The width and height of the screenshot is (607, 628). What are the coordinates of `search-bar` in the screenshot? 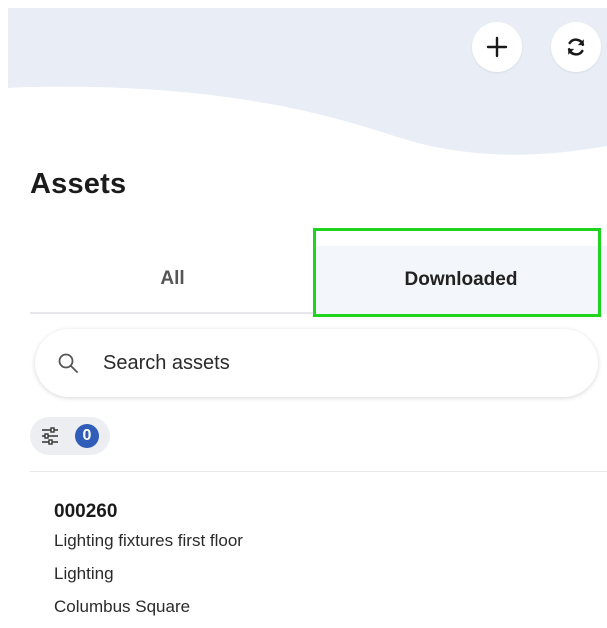 It's located at (316, 363).